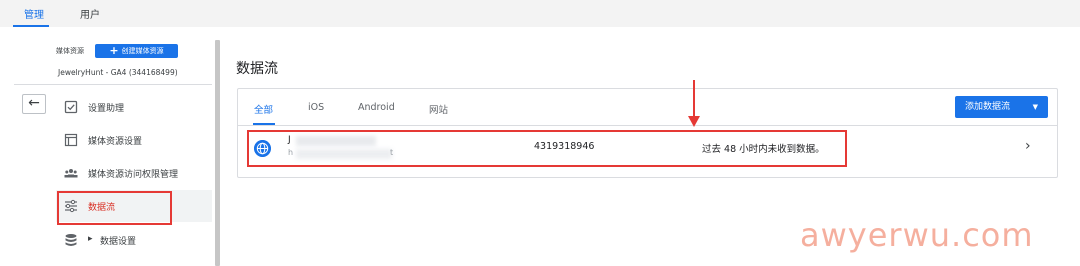 This screenshot has width=1080, height=266. I want to click on arrow-left-icon: ←, so click(34, 103).